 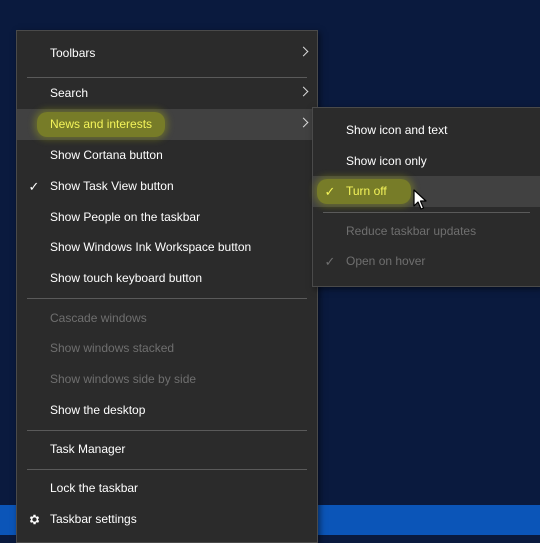 I want to click on submenu-item-reduce-updates: Reduce taskbar updates, so click(x=426, y=231).